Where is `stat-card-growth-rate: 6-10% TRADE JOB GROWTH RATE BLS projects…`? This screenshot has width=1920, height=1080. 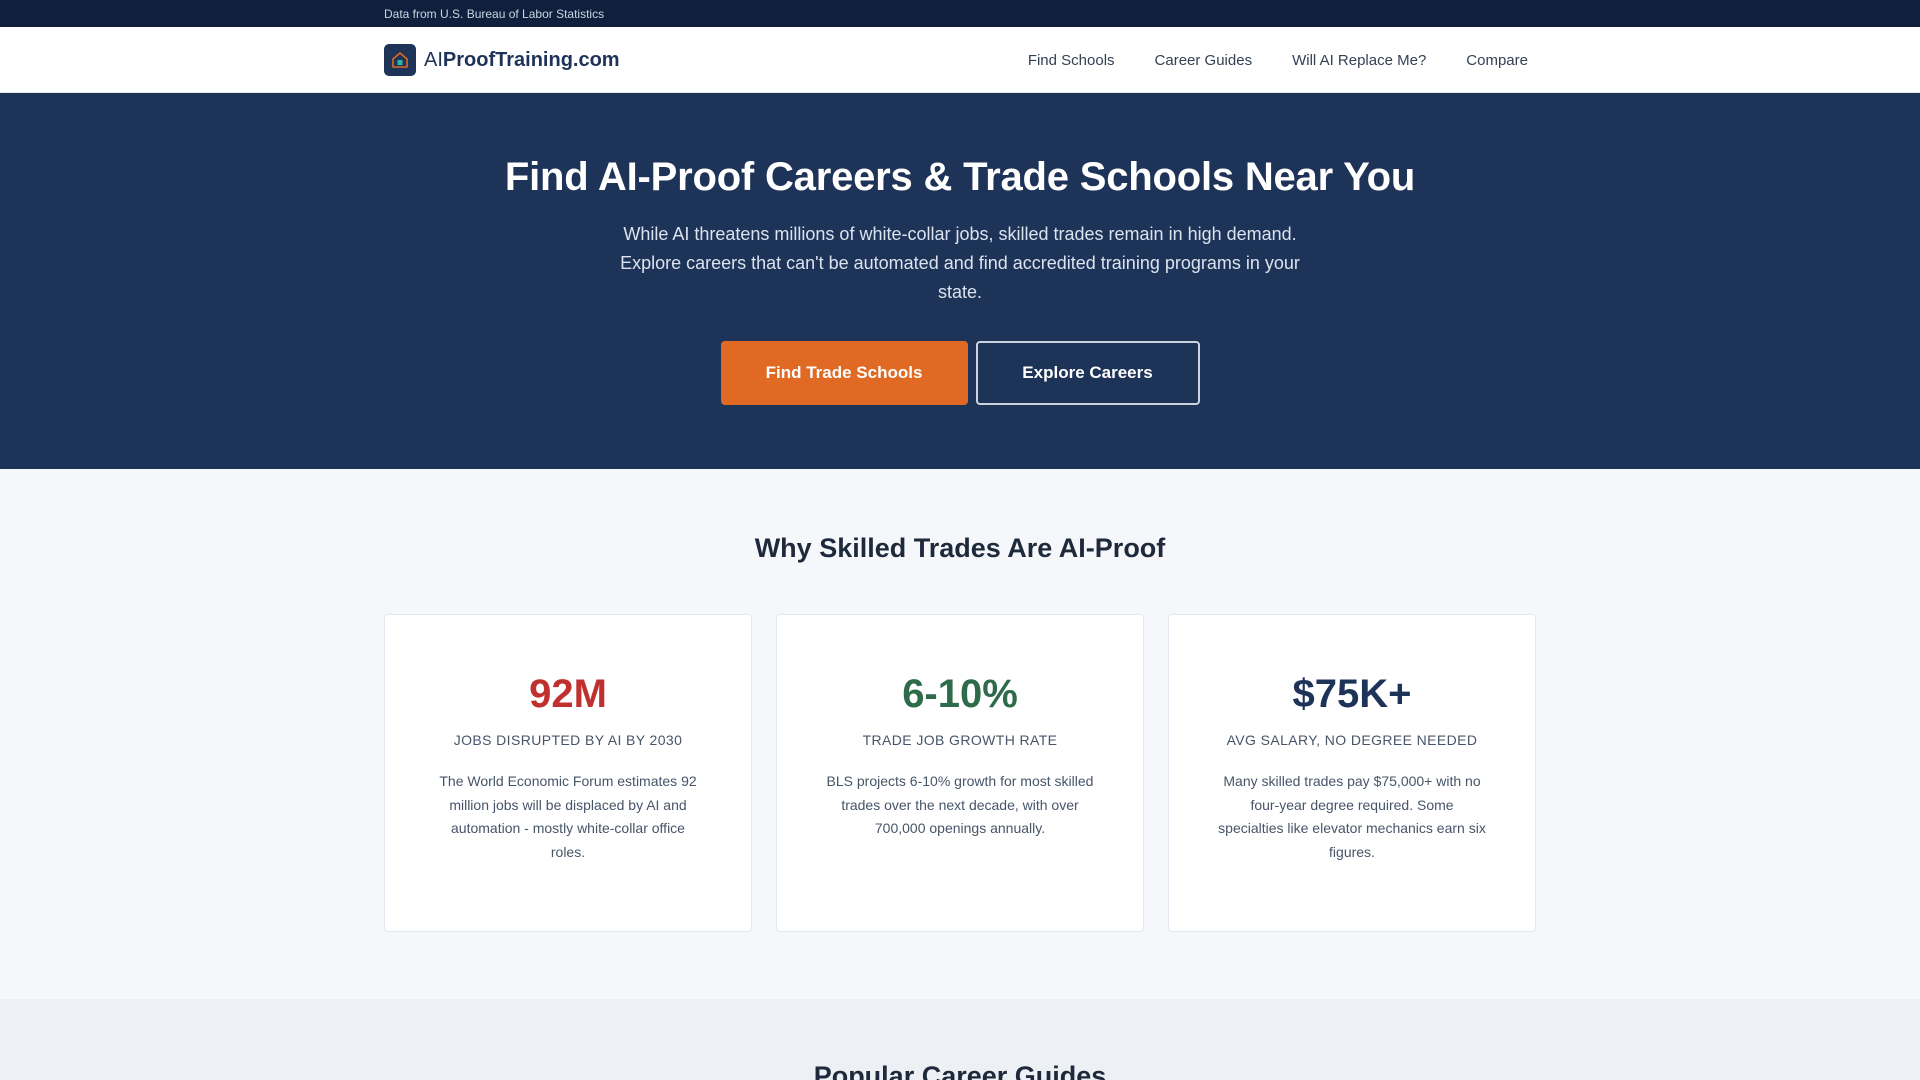
stat-card-growth-rate: 6-10% TRADE JOB GROWTH RATE BLS projects… is located at coordinates (960, 773).